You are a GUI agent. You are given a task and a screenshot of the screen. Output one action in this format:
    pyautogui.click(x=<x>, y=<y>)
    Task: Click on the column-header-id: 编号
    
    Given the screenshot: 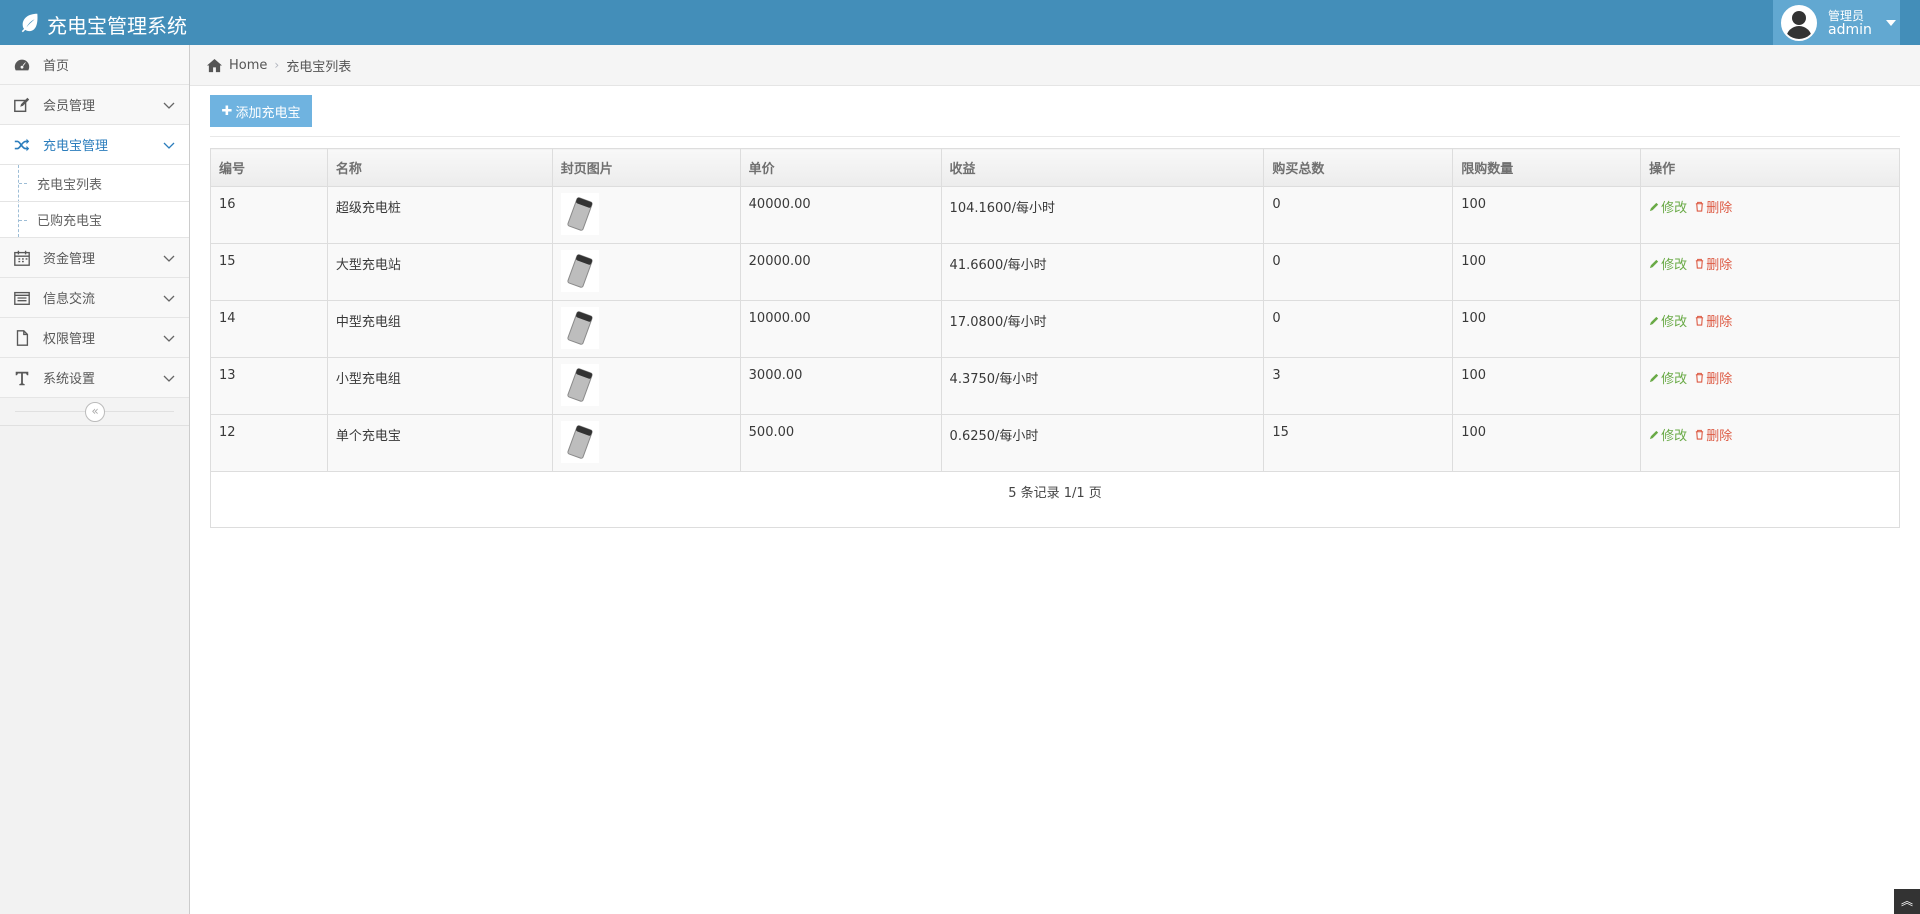 What is the action you would take?
    pyautogui.click(x=269, y=167)
    